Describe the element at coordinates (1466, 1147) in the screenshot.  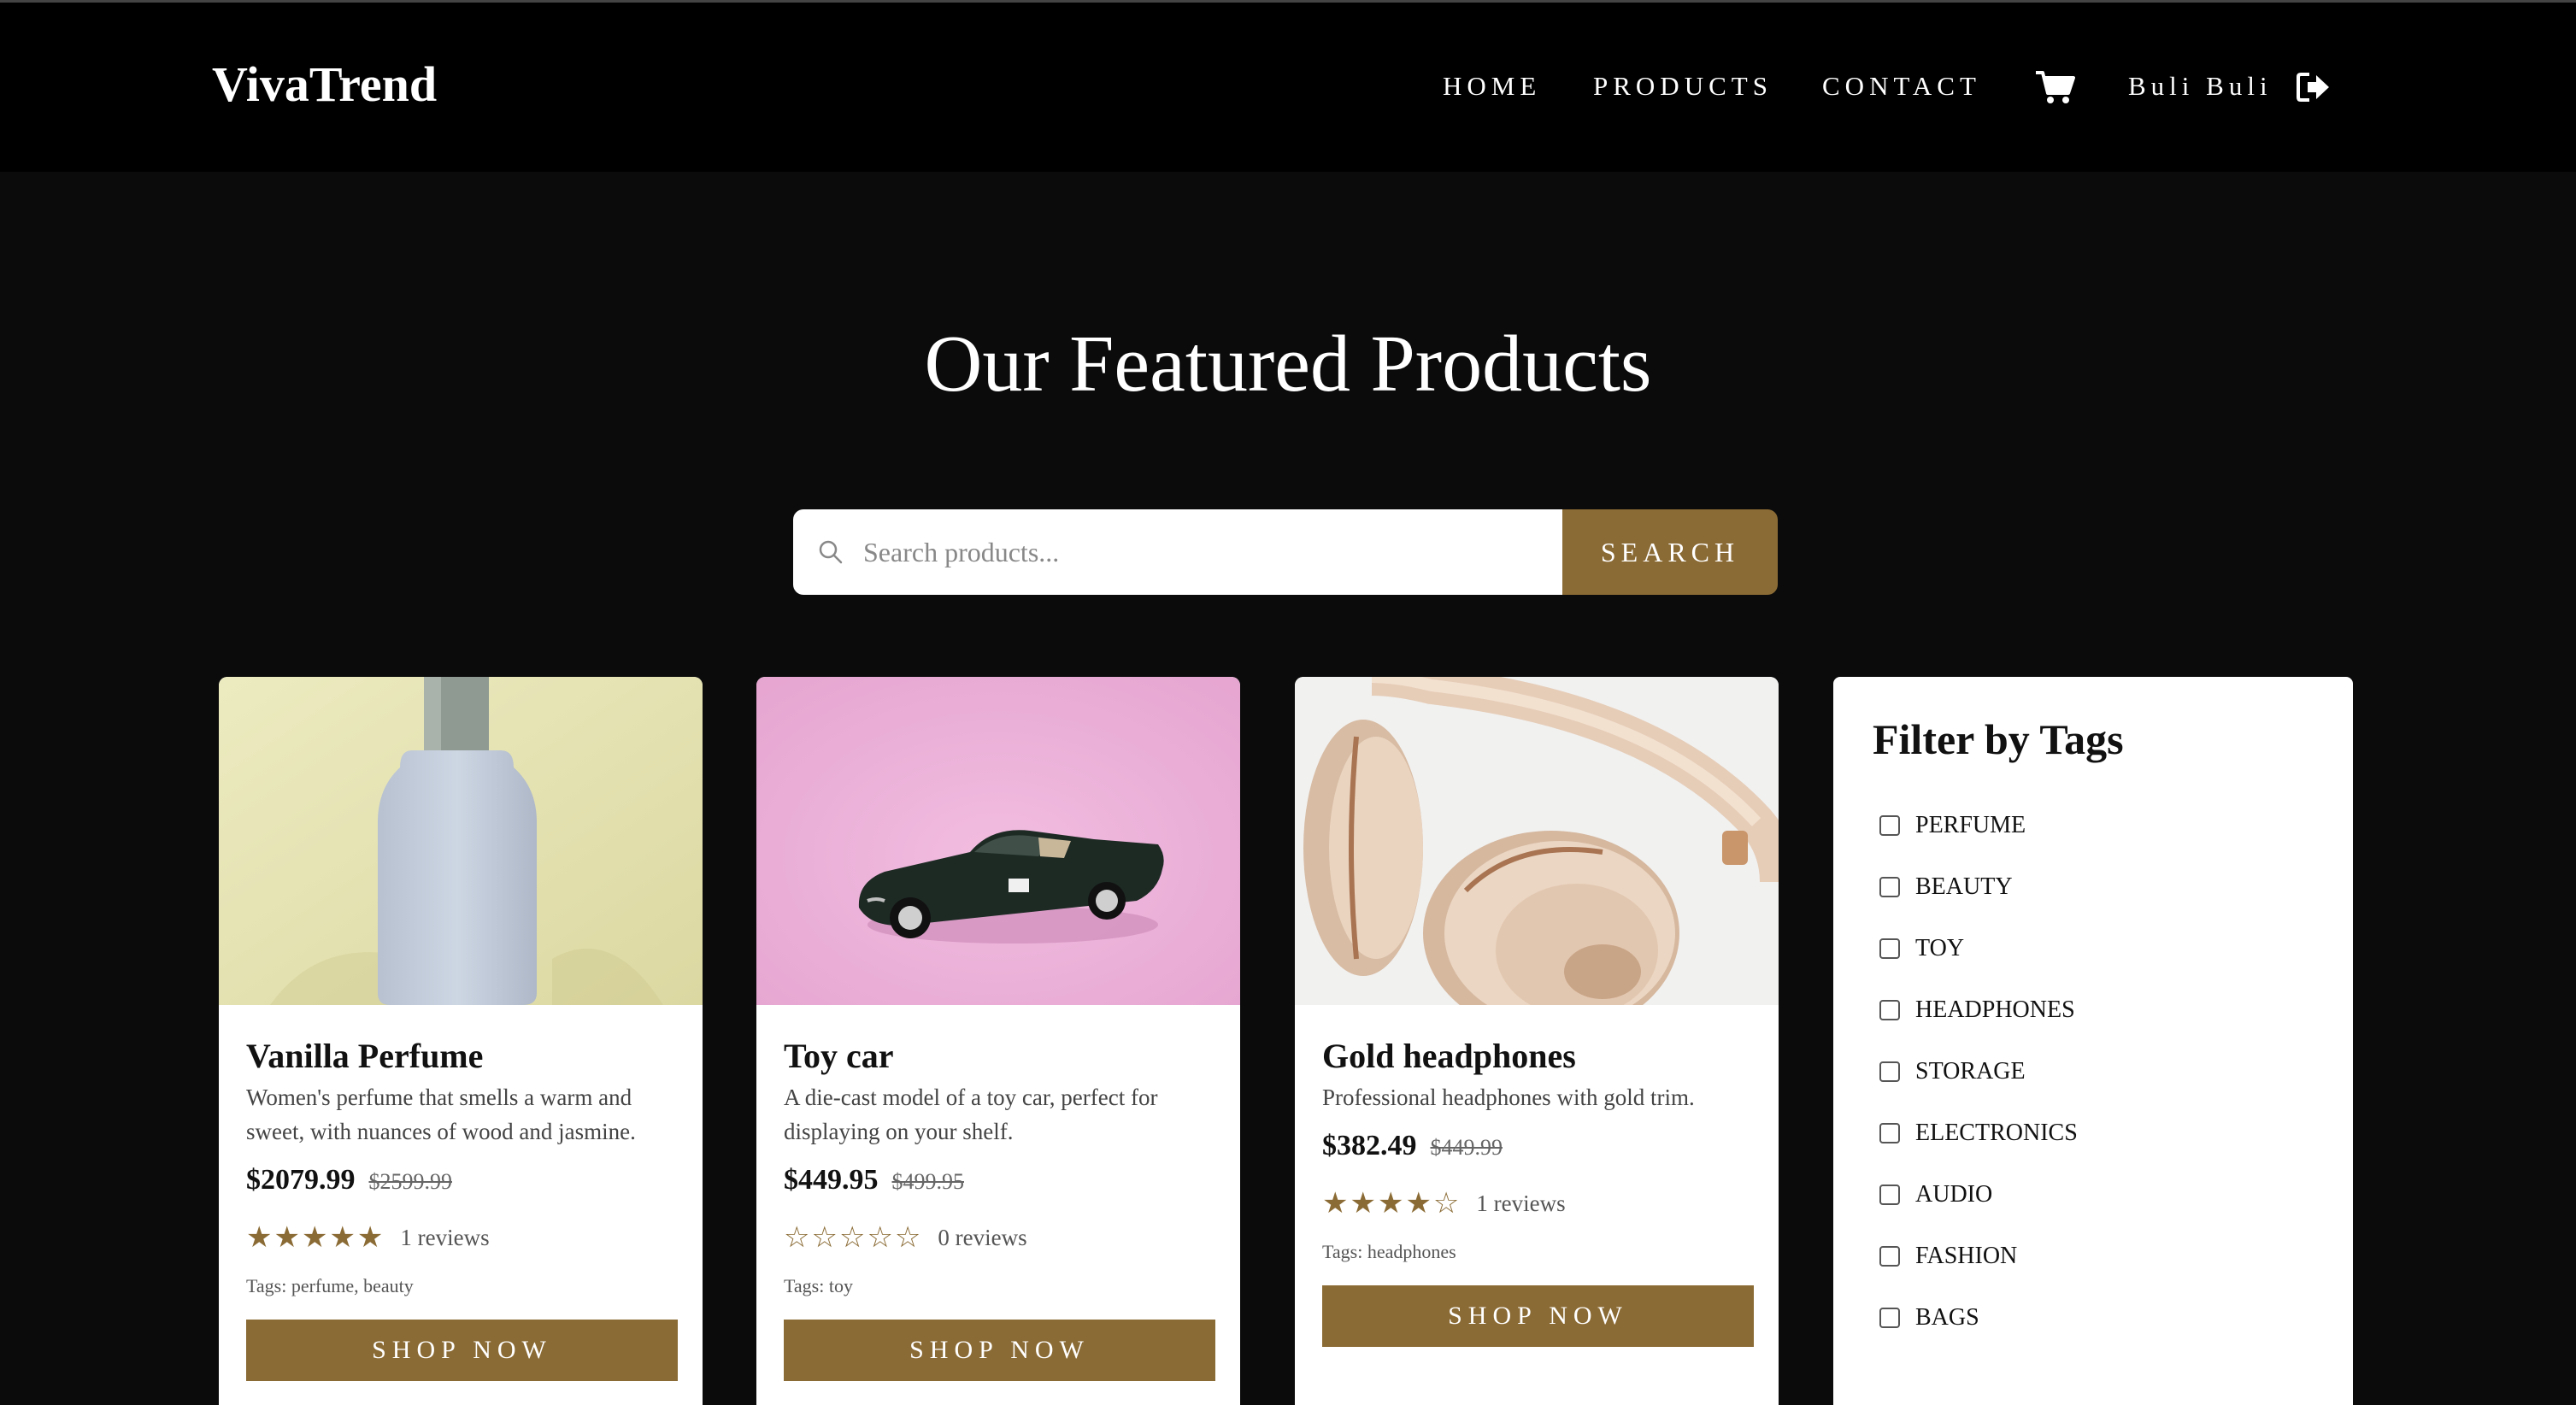
I see `product-old-price: $449.99` at that location.